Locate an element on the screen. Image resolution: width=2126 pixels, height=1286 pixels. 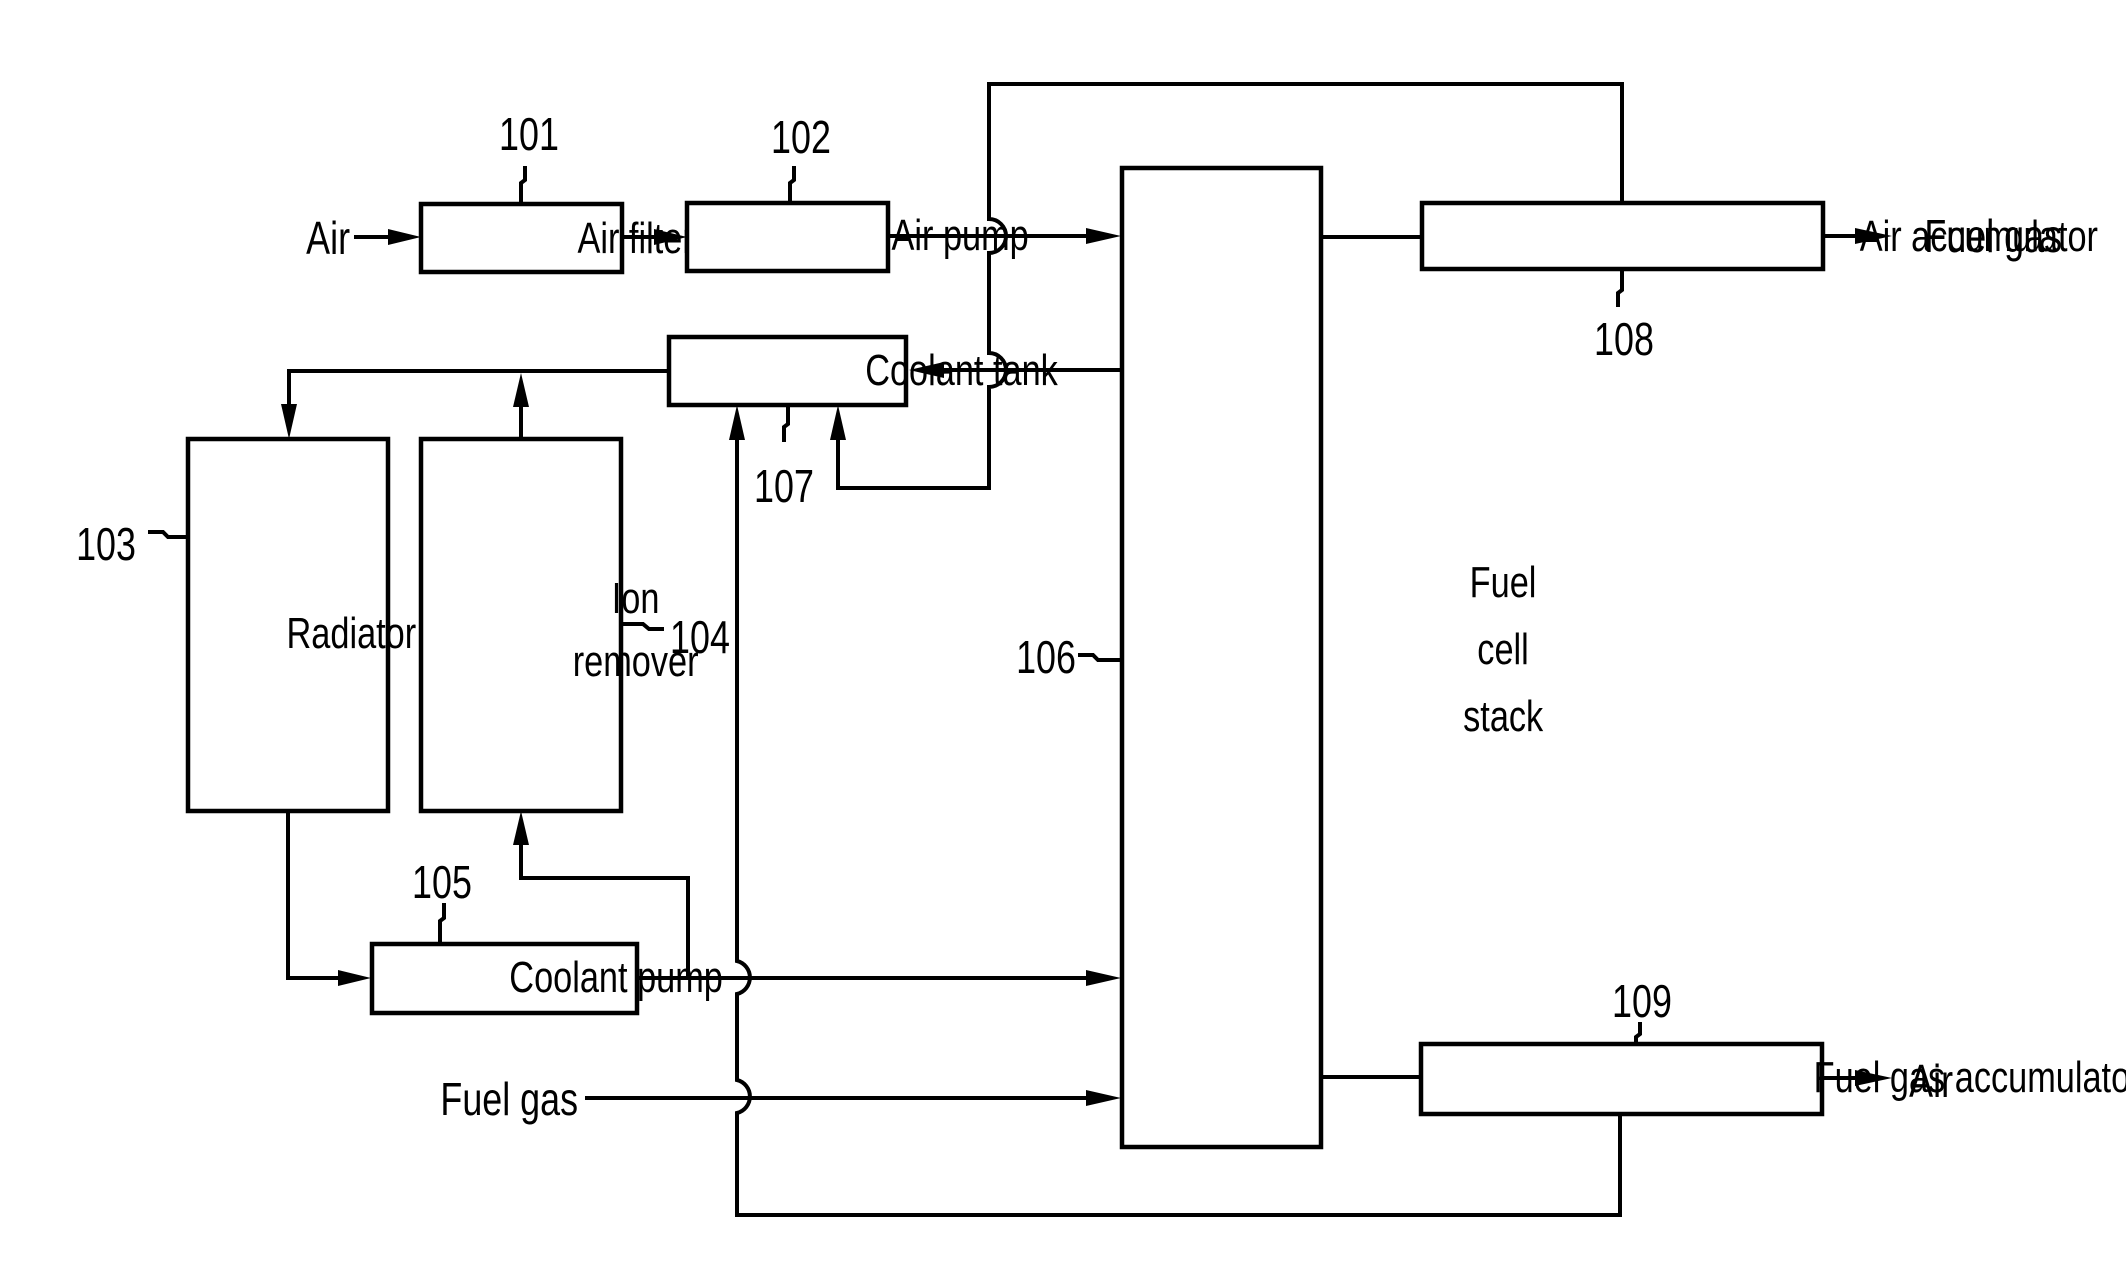
ref-105: 105 is located at coordinates (442, 882).